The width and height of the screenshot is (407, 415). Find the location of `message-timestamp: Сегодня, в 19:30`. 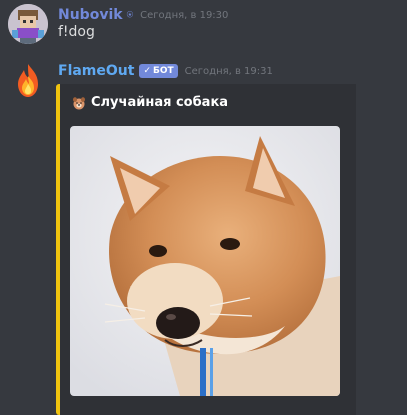

message-timestamp: Сегодня, в 19:30 is located at coordinates (184, 15).